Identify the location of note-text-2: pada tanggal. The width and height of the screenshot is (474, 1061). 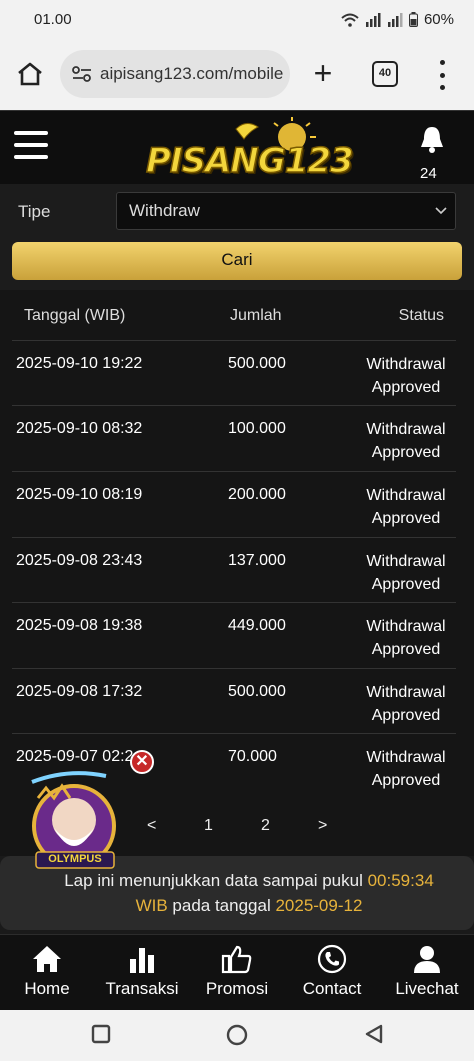
(221, 905).